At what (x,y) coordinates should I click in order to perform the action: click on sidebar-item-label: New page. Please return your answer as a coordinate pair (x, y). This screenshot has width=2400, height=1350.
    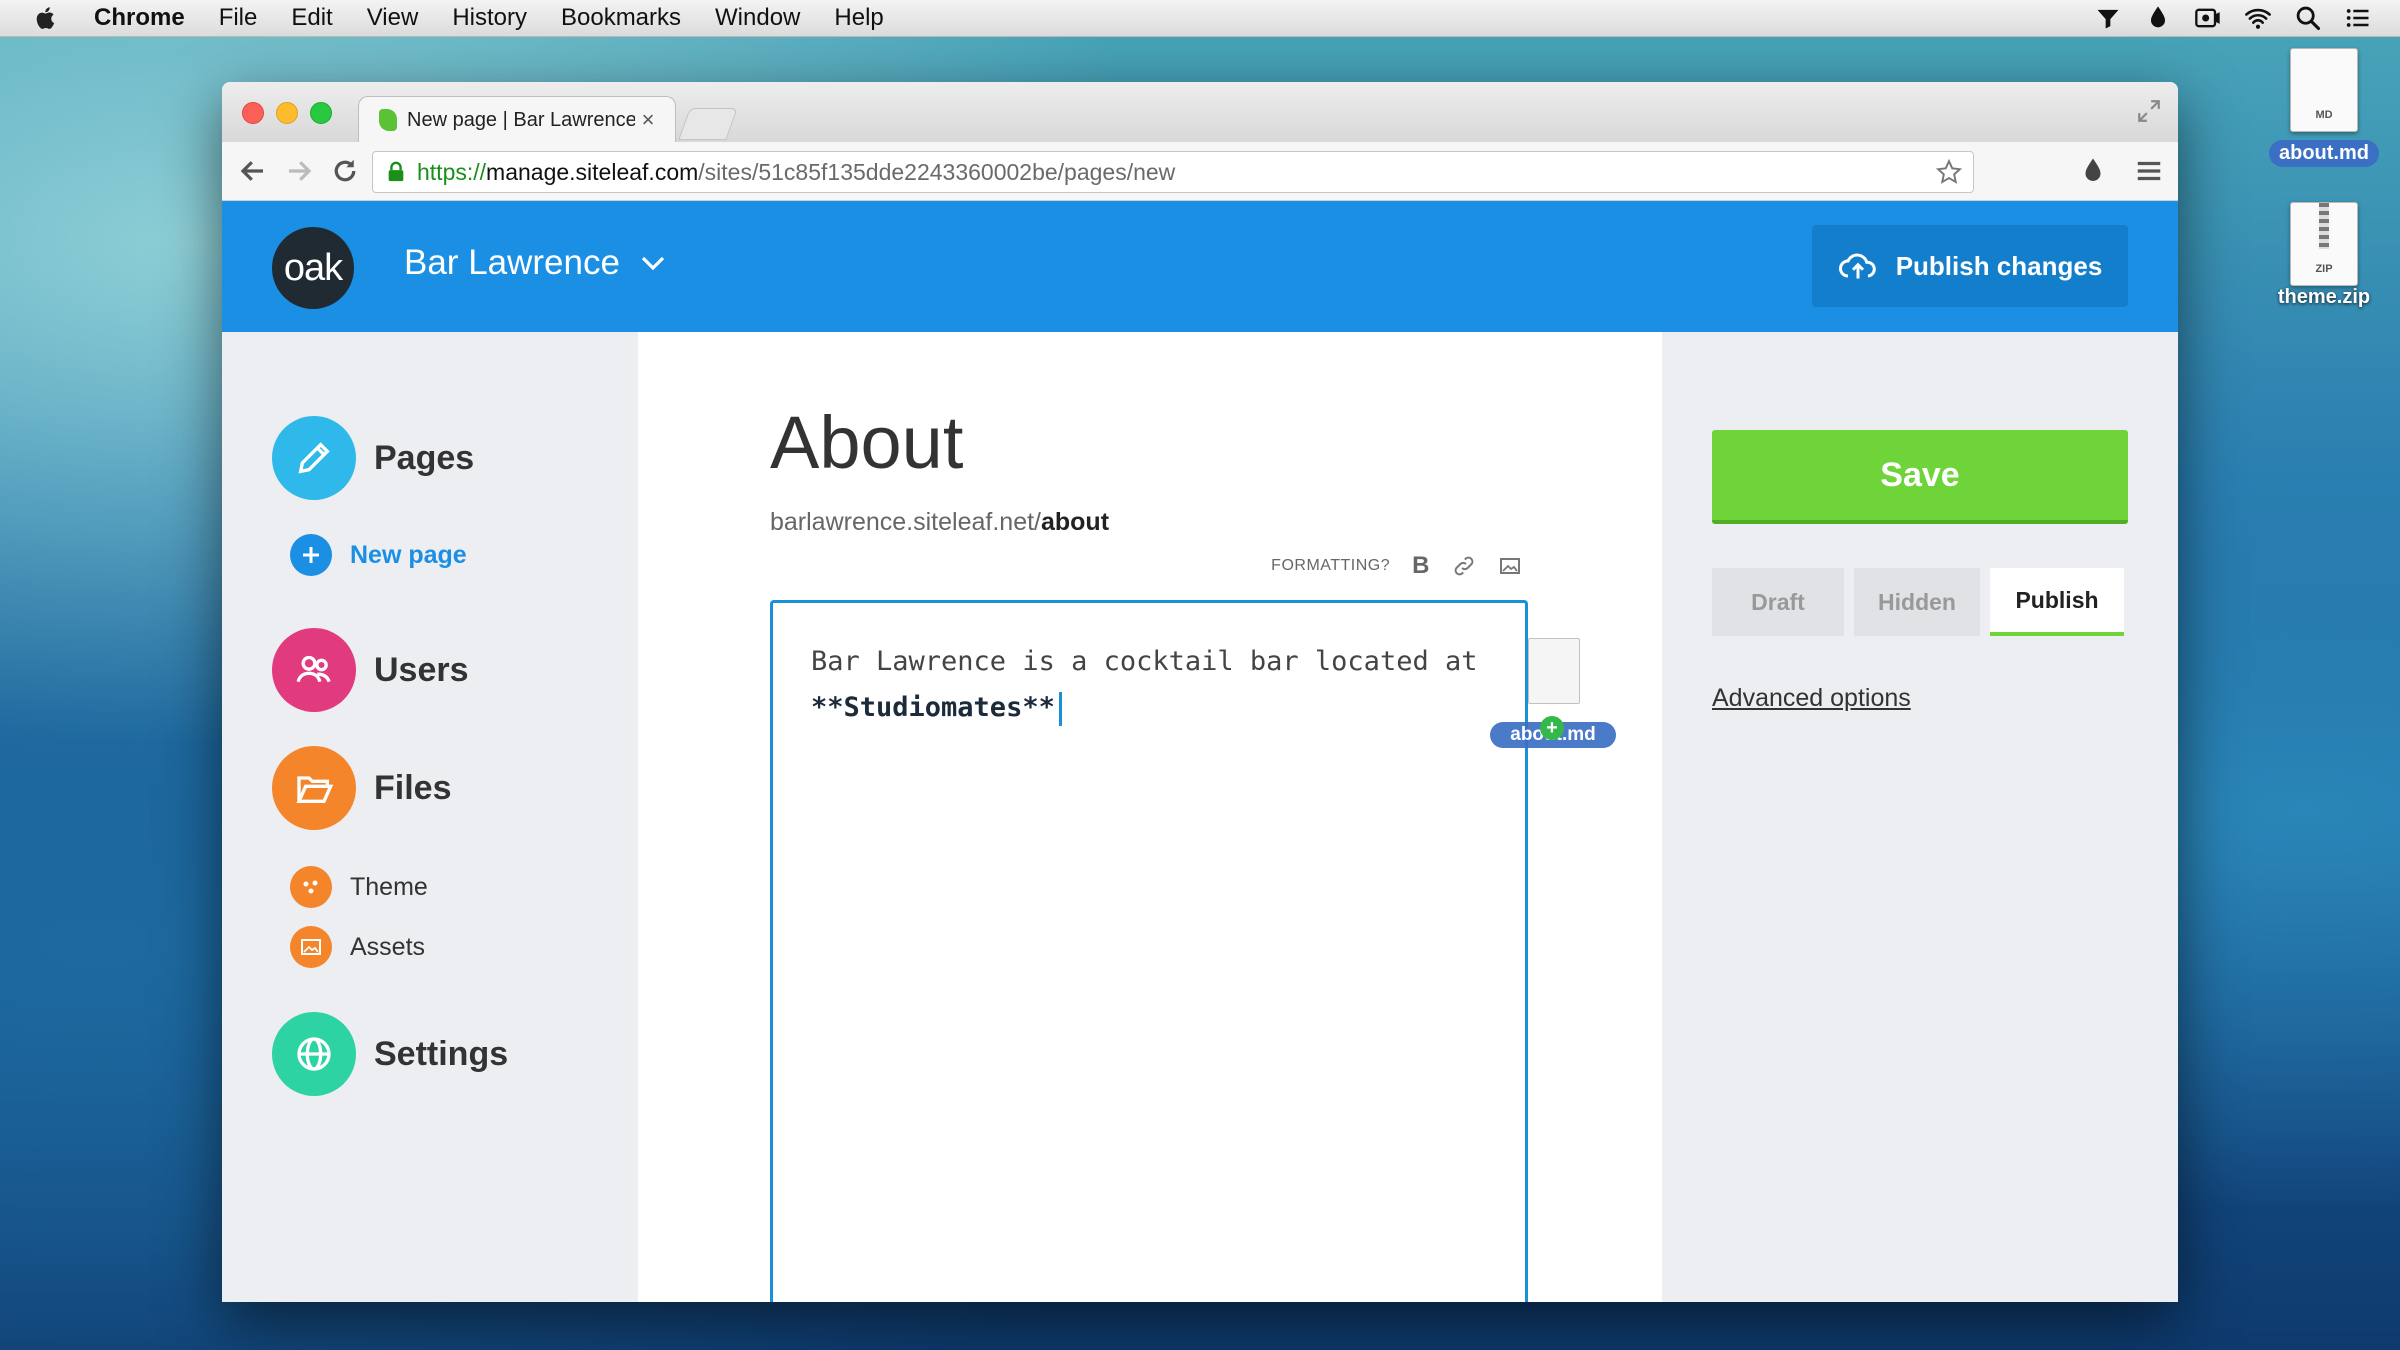
    Looking at the image, I should click on (408, 554).